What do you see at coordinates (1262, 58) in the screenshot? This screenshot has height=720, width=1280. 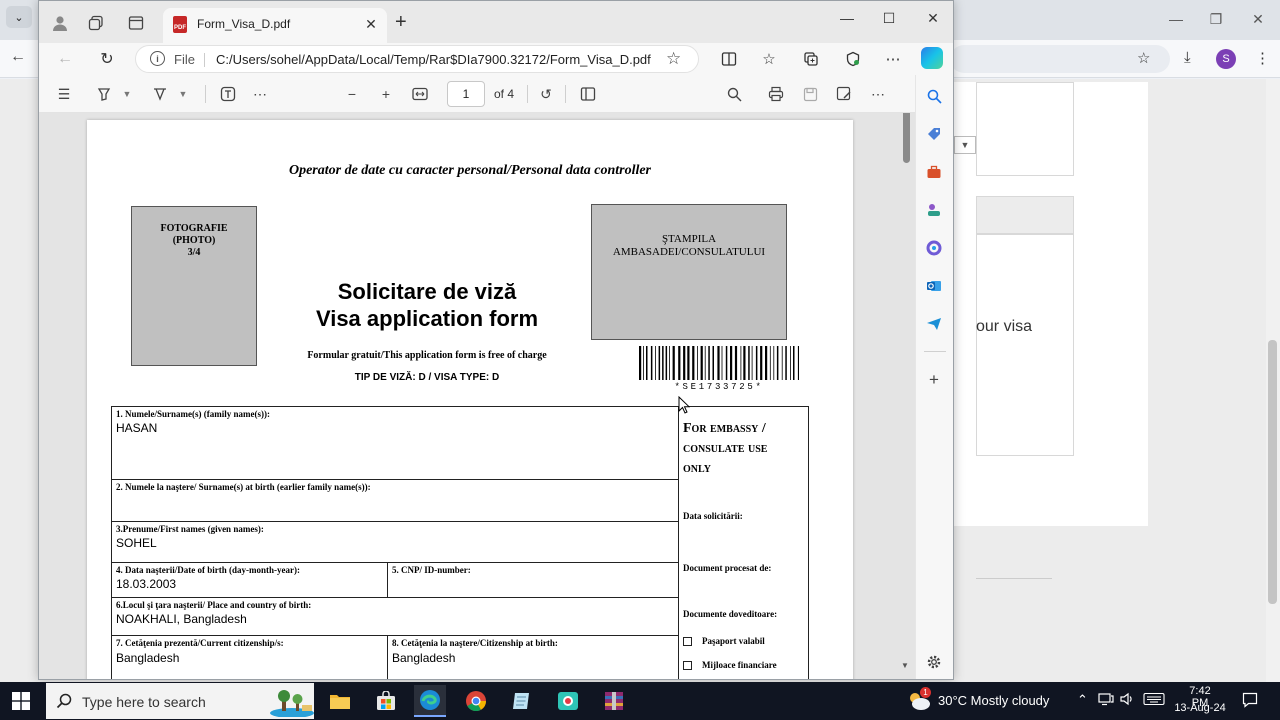 I see `bg-menu-icon: ⋮` at bounding box center [1262, 58].